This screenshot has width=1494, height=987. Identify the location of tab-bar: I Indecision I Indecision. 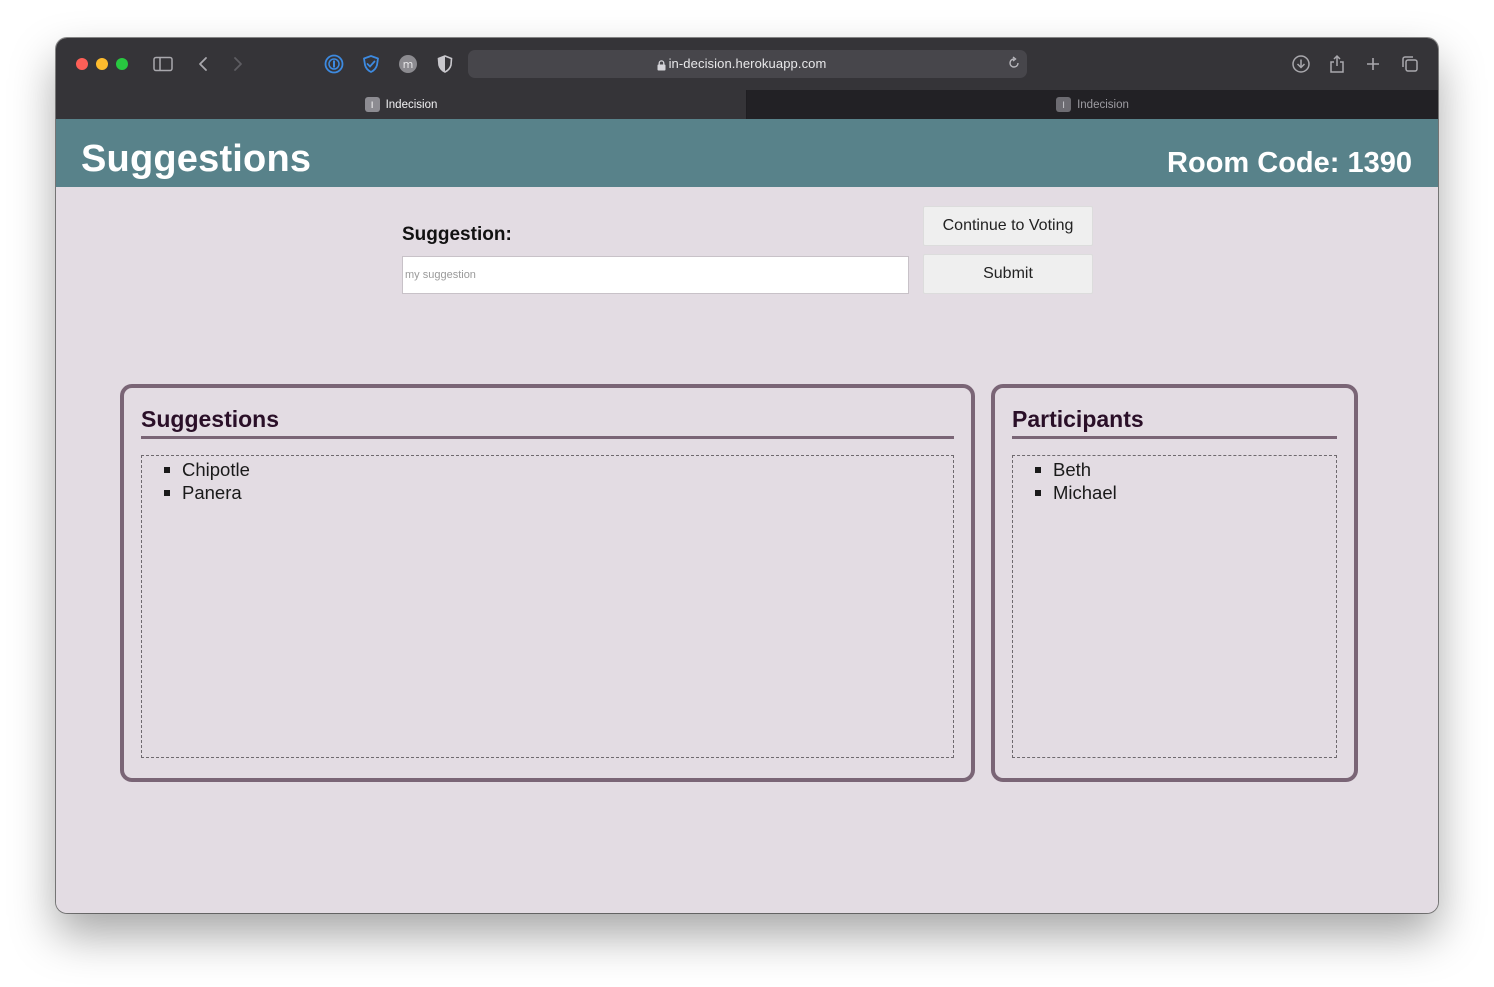
(747, 104).